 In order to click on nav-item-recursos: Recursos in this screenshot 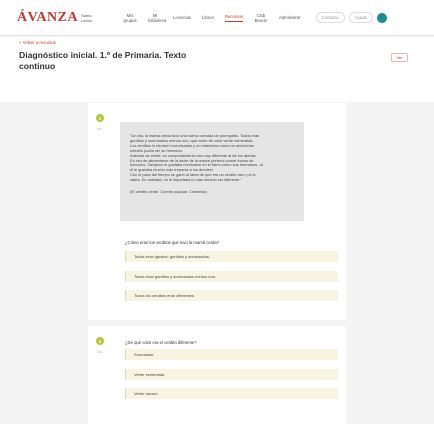, I will do `click(233, 18)`.